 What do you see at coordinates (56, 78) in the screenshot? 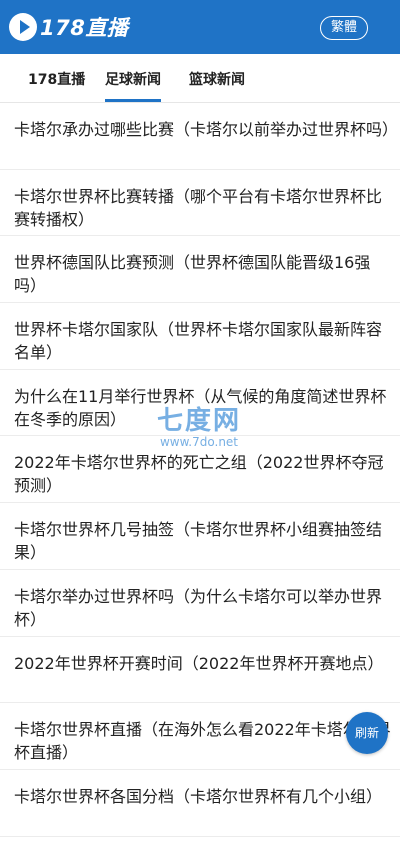
I see `tab-178-live: 178直播` at bounding box center [56, 78].